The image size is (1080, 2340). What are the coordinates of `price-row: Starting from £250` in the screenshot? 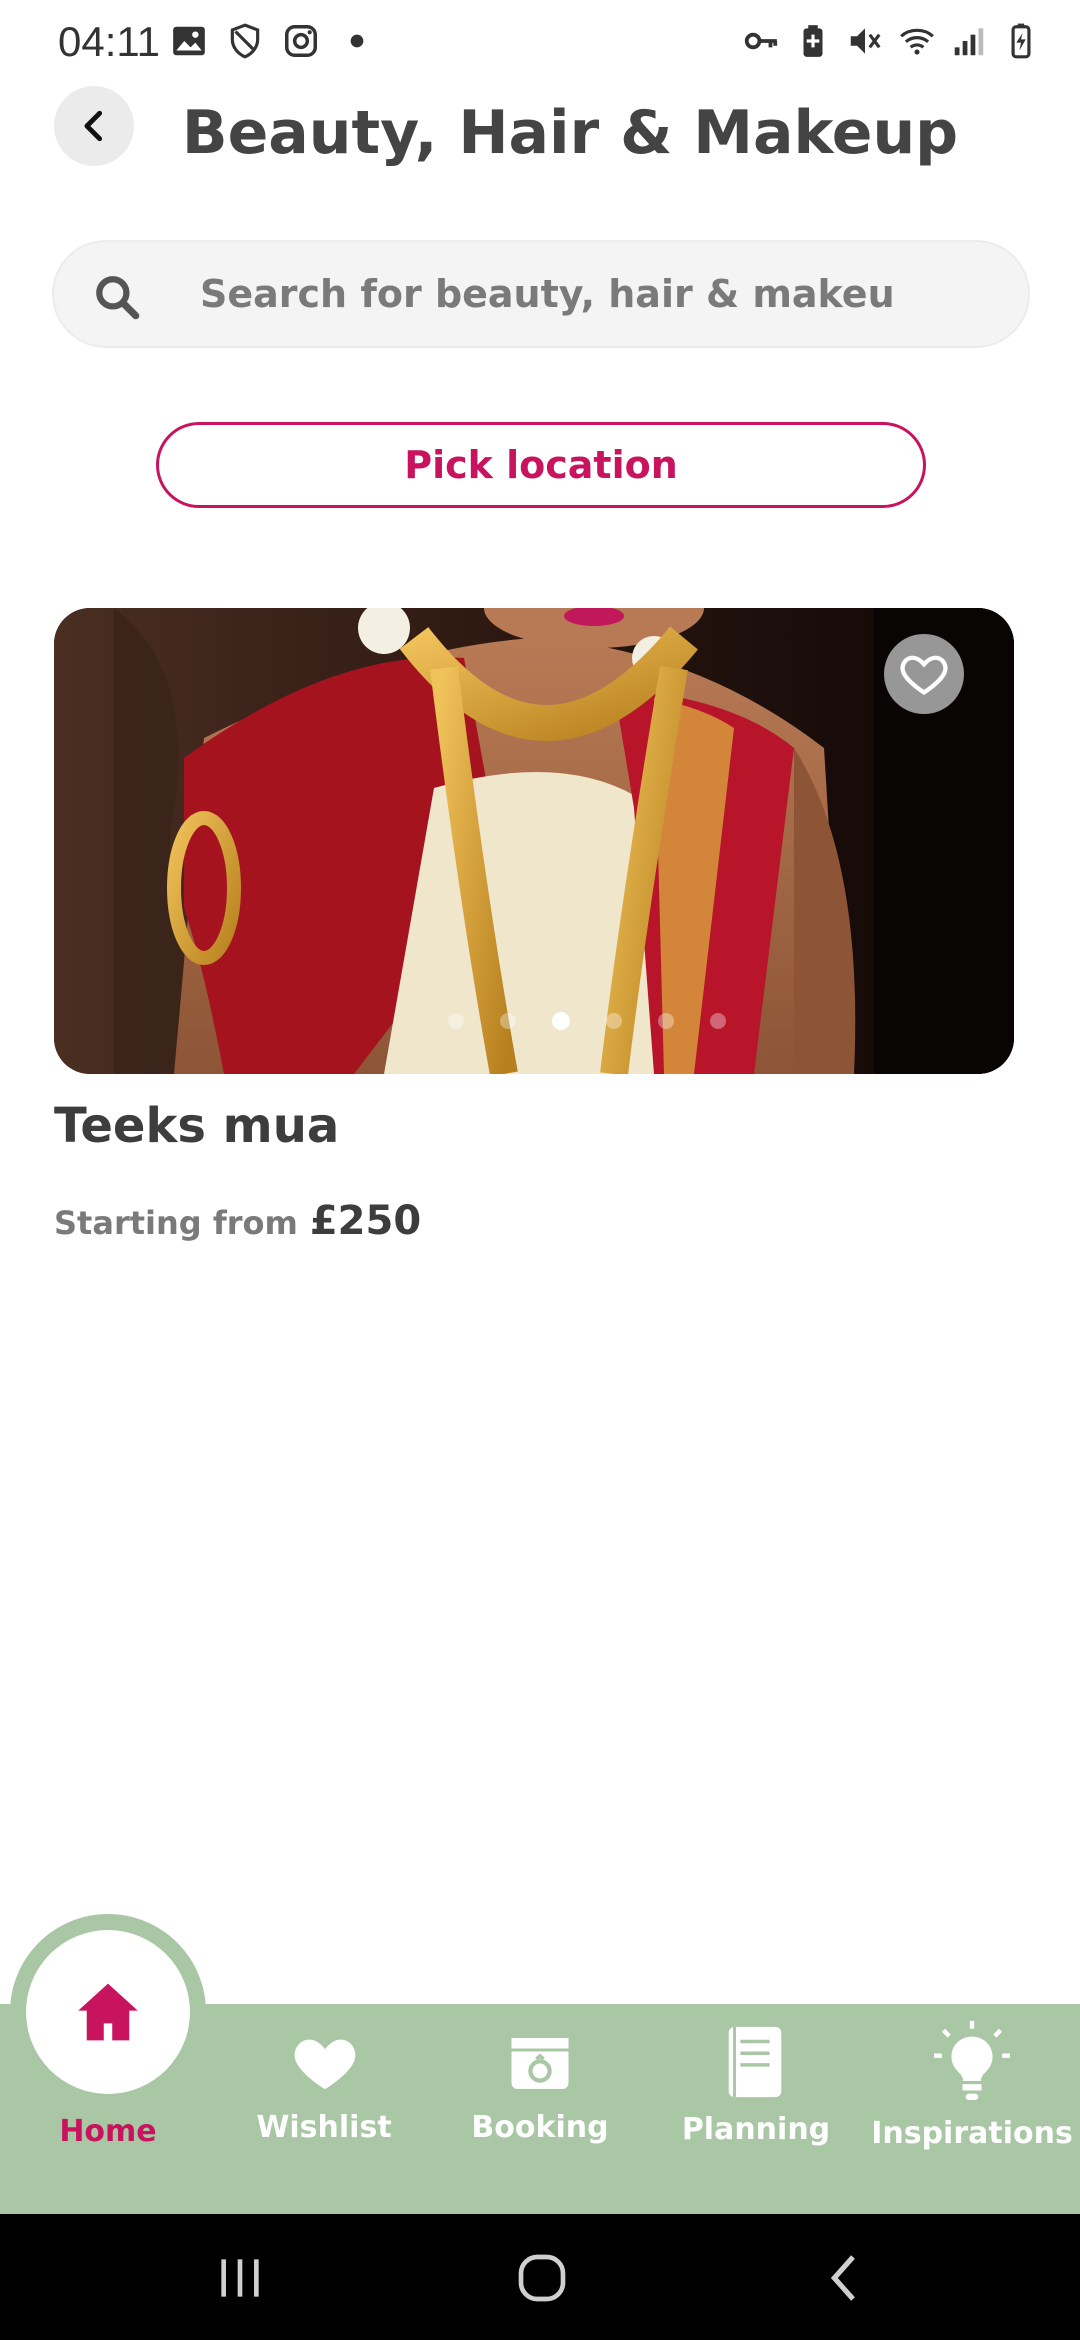 It's located at (237, 1221).